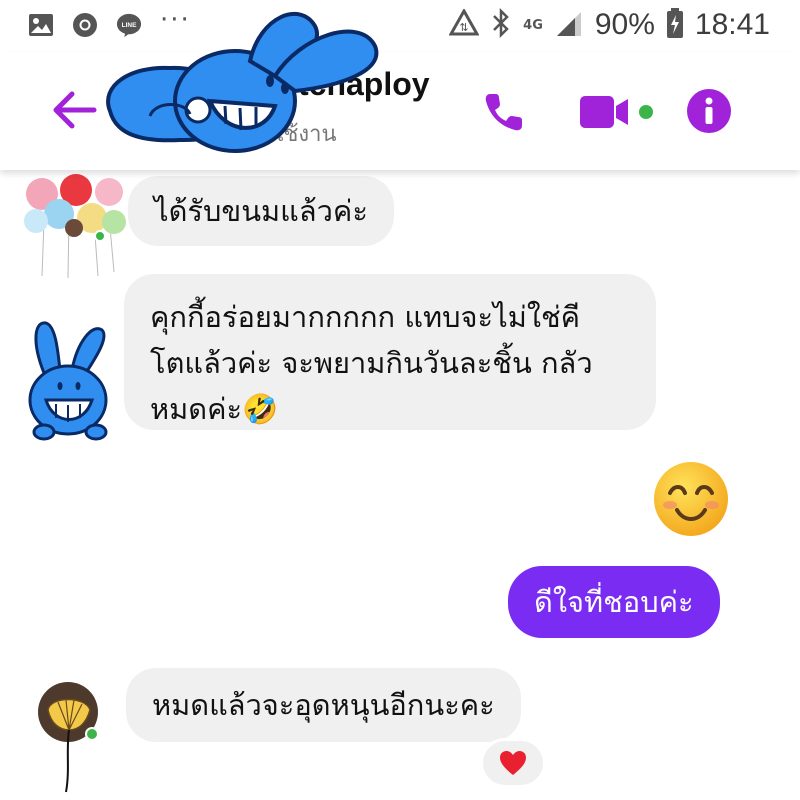 This screenshot has height=800, width=800. I want to click on voice-call-button, so click(504, 112).